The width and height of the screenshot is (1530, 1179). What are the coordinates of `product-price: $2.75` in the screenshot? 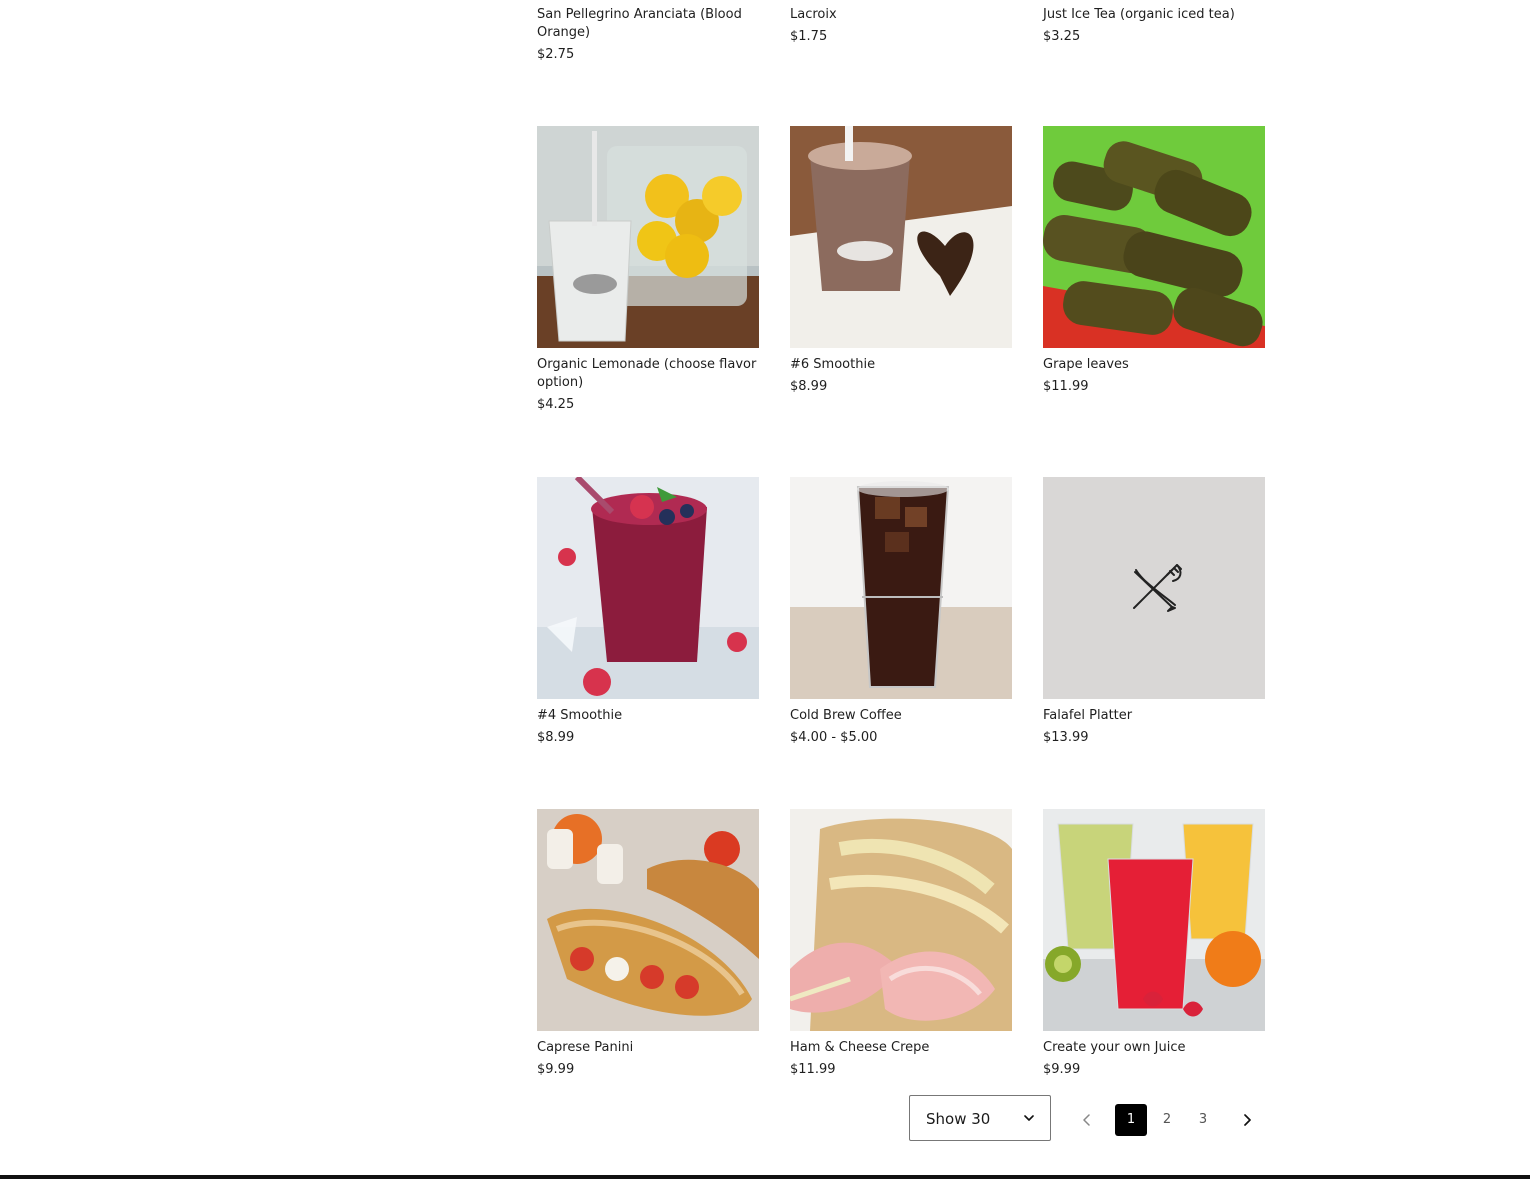 It's located at (556, 54).